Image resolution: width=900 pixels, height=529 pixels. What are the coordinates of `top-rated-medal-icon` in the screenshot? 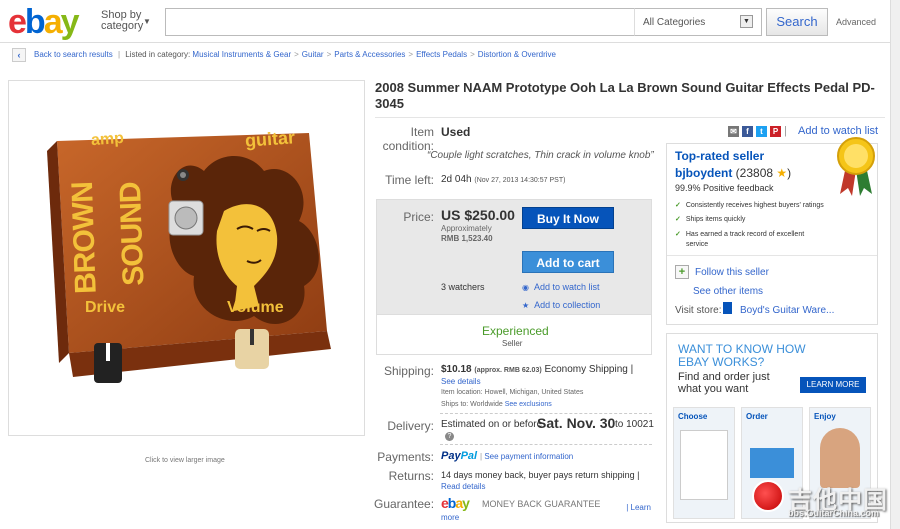 It's located at (856, 166).